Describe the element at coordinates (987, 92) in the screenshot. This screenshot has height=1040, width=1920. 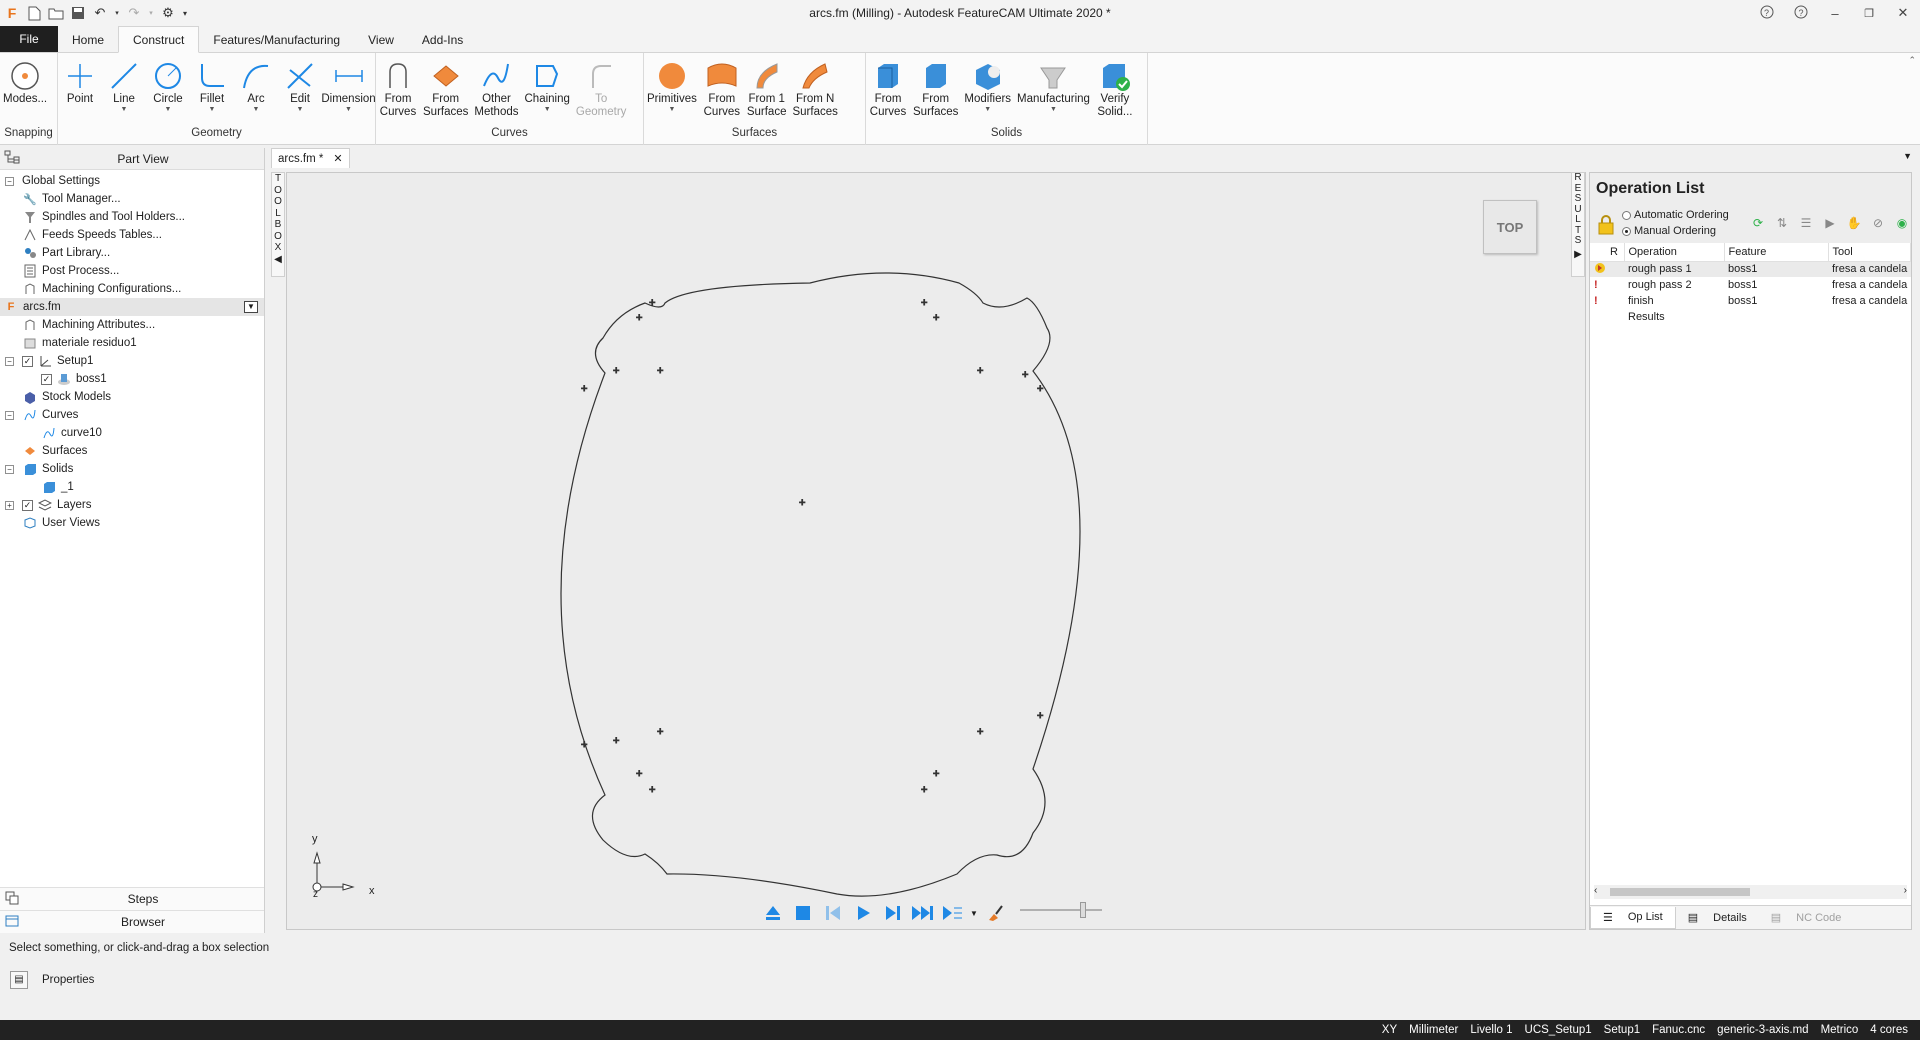
I see `modifiers-button: Modifiers ▼` at that location.